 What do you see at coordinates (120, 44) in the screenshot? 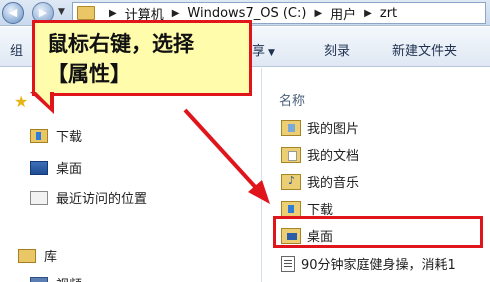
I see `callout-line-1: 鼠标右键，选择` at bounding box center [120, 44].